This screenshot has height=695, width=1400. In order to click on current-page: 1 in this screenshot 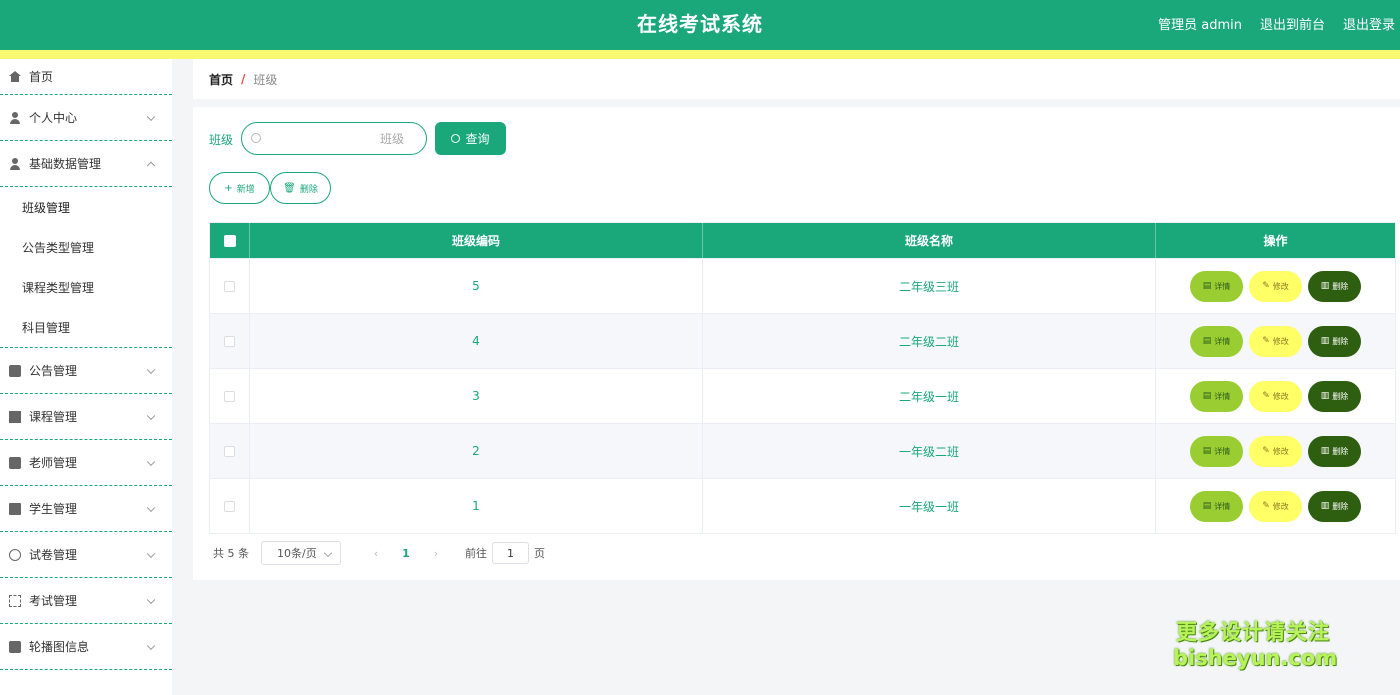, I will do `click(406, 553)`.